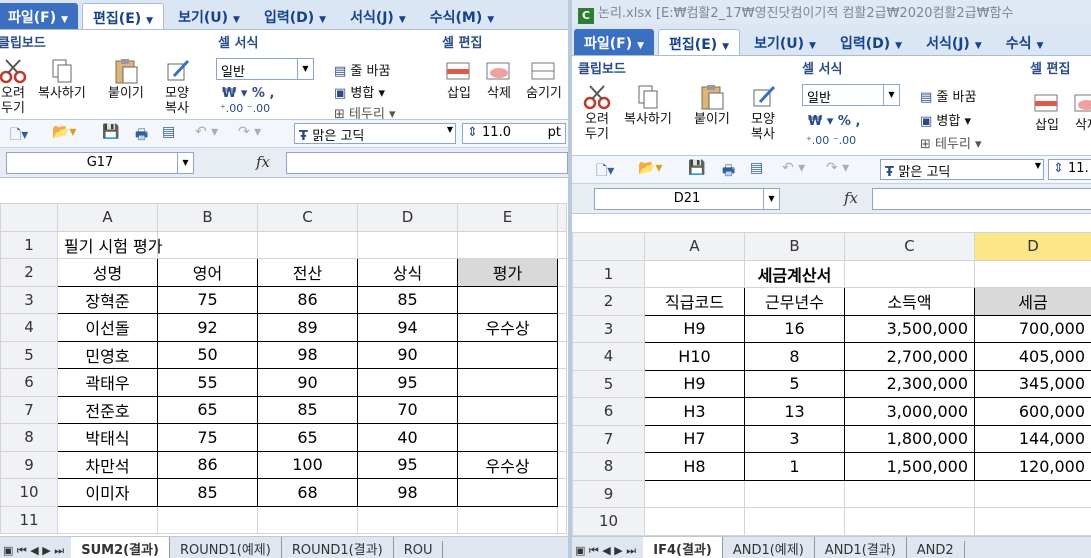 The height and width of the screenshot is (558, 1091). What do you see at coordinates (295, 16) in the screenshot?
I see `menu-item-3: 입력(D) ▼` at bounding box center [295, 16].